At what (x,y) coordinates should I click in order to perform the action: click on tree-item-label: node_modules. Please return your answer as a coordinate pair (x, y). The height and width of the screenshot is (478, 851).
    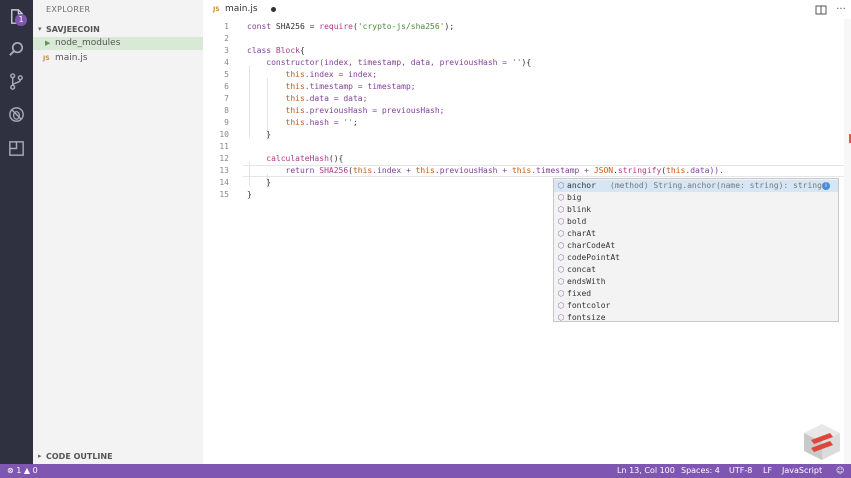
    Looking at the image, I should click on (88, 43).